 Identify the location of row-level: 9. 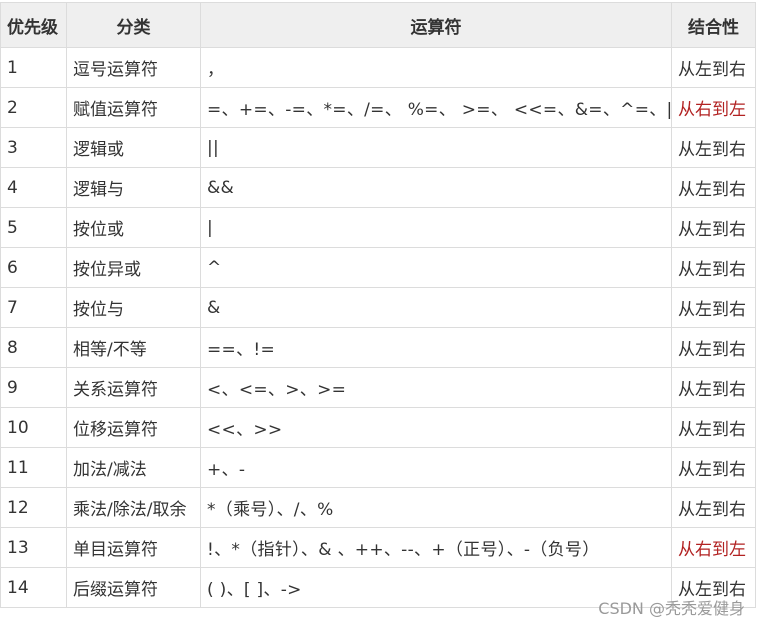
(33, 387).